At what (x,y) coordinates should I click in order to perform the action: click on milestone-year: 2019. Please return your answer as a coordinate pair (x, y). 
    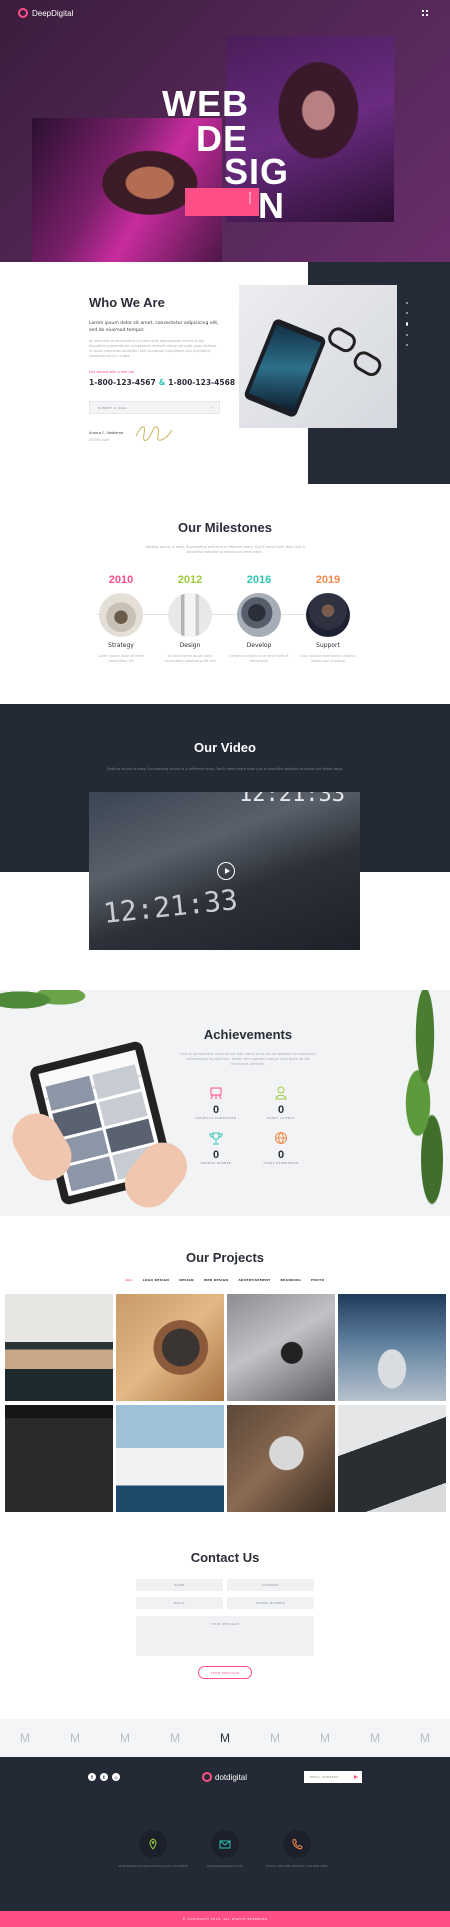
    Looking at the image, I should click on (328, 580).